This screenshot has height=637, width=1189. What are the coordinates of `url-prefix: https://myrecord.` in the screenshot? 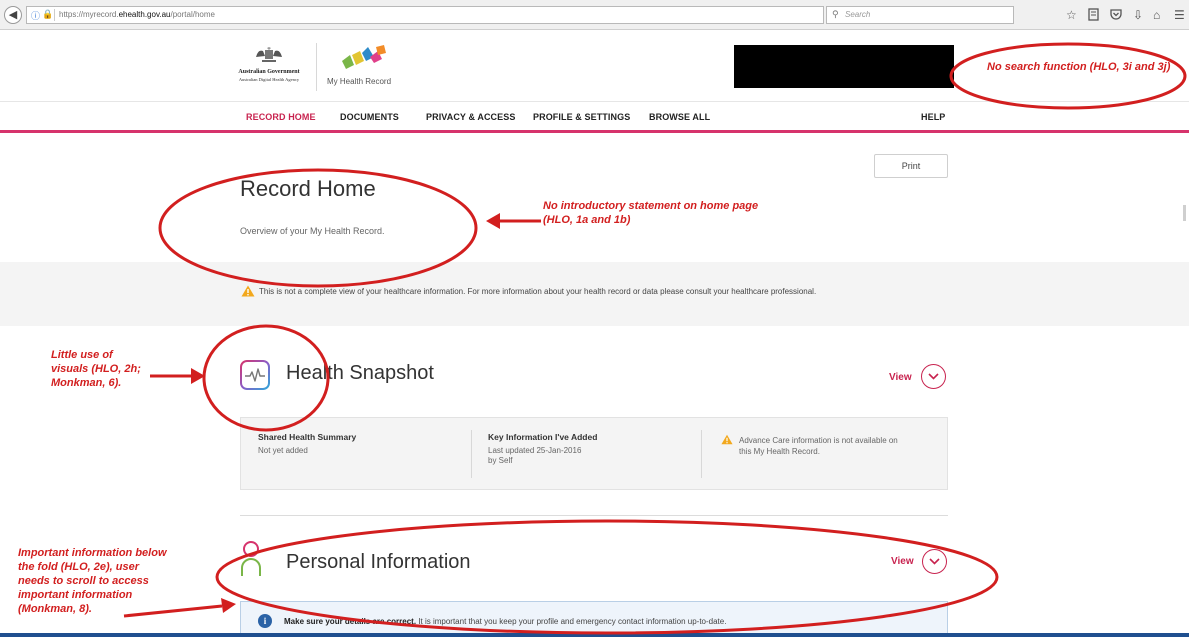 It's located at (89, 14).